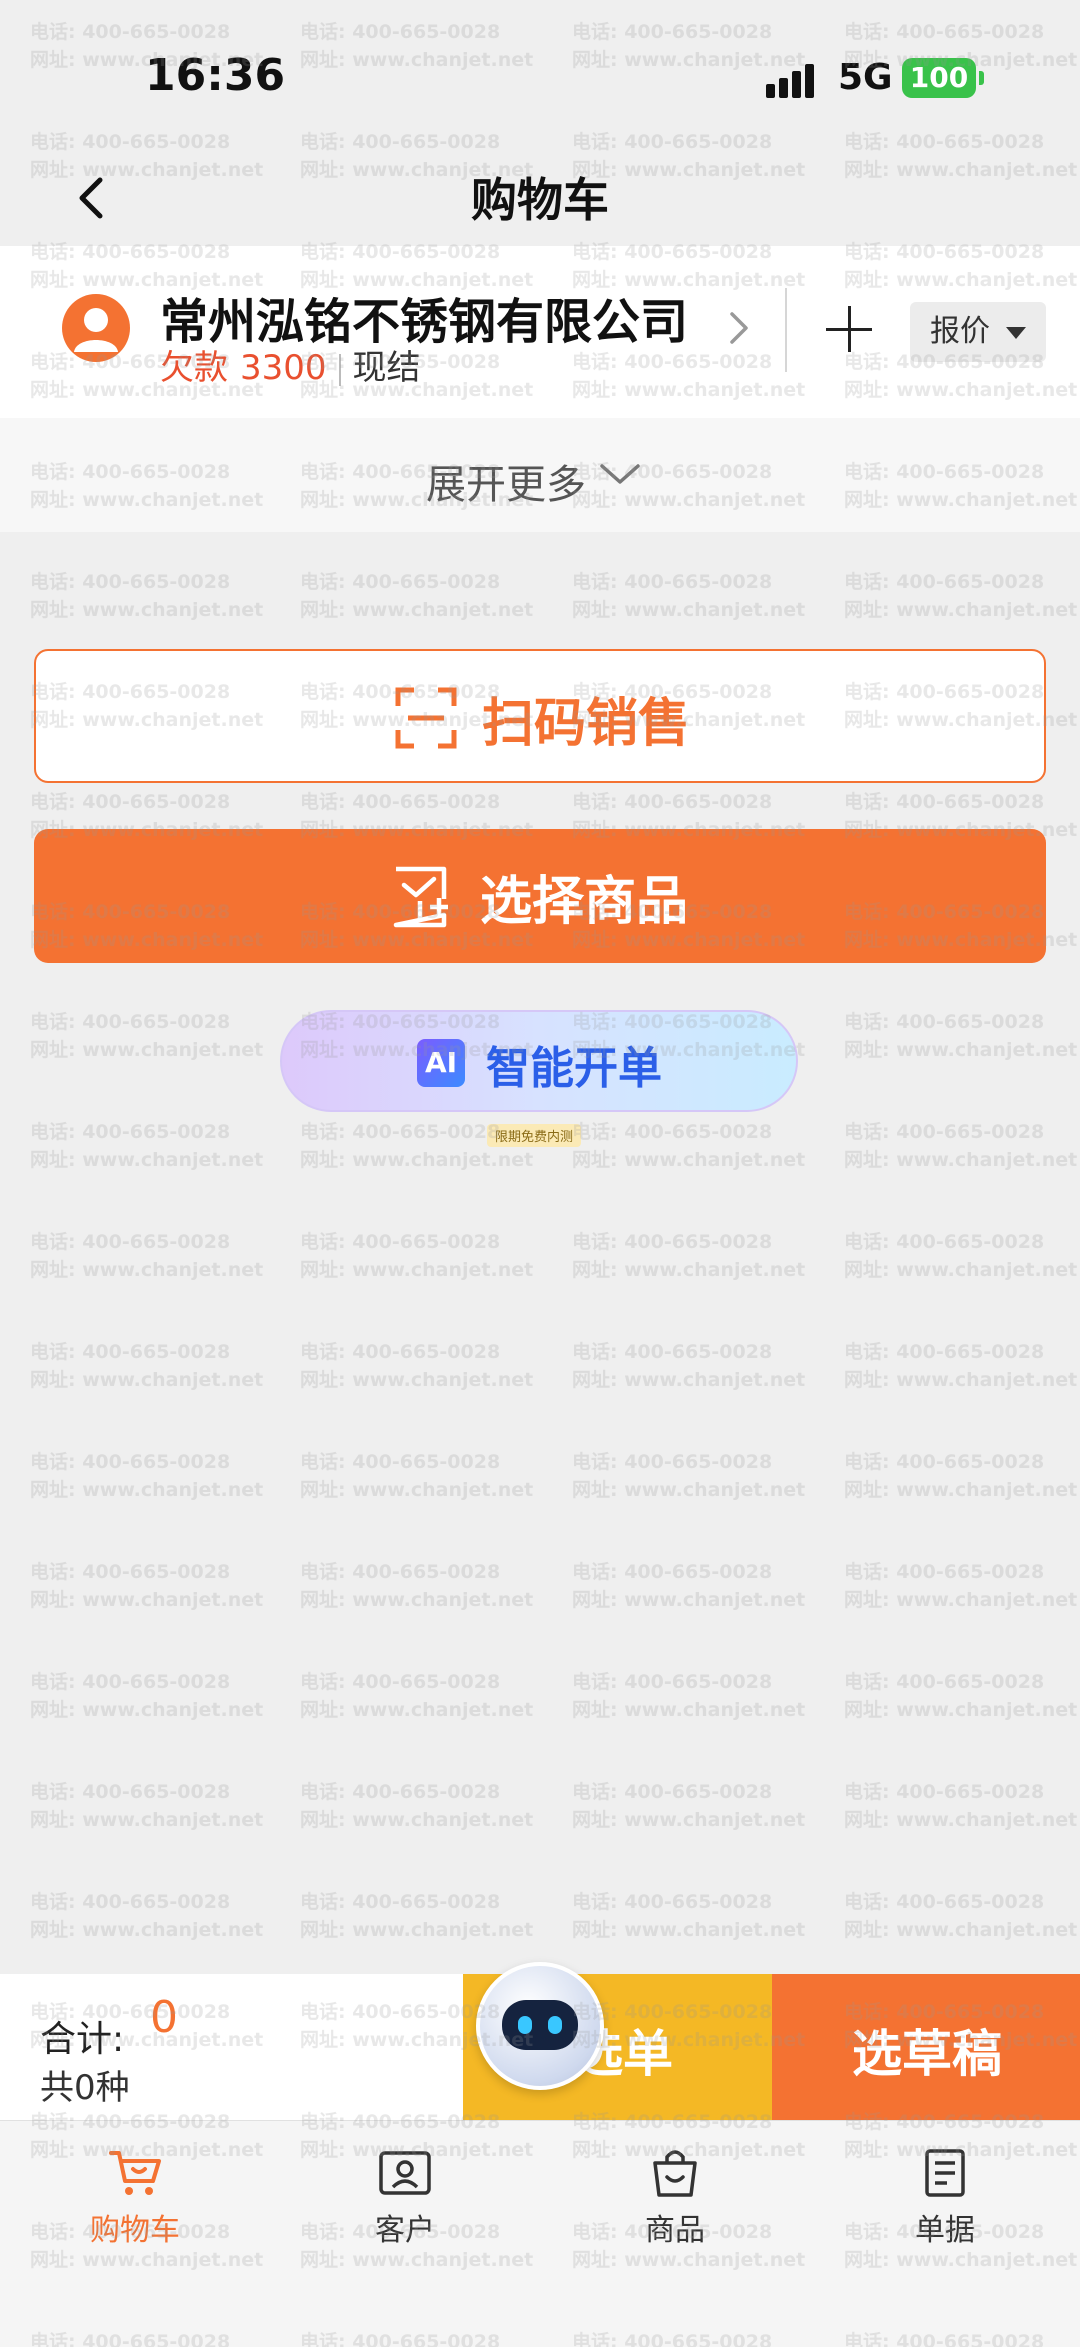 Image resolution: width=1080 pixels, height=2347 pixels. What do you see at coordinates (675, 2173) in the screenshot?
I see `shopping-bag-icon` at bounding box center [675, 2173].